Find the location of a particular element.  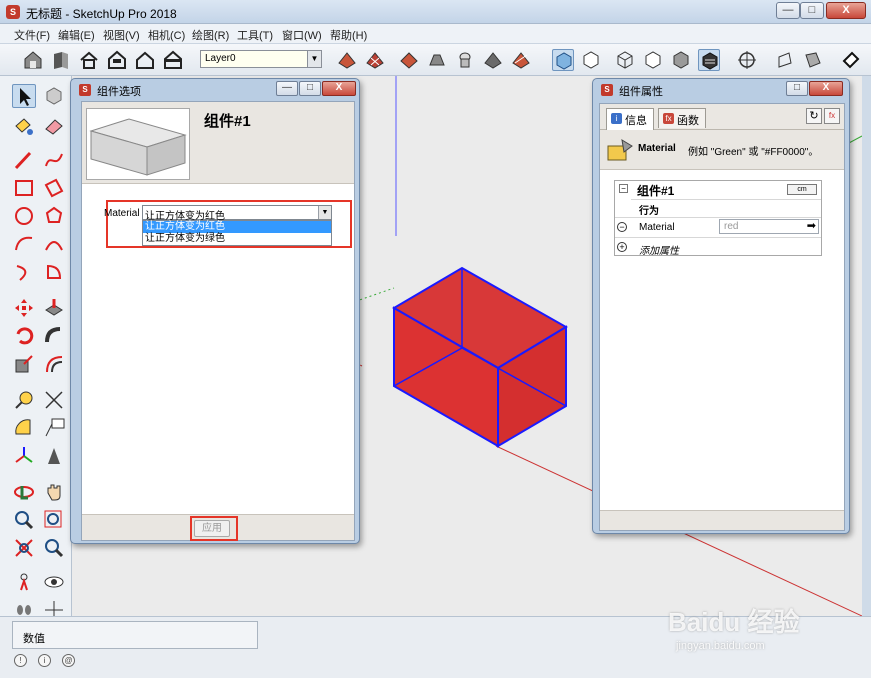

offset-icon is located at coordinates (54, 364).